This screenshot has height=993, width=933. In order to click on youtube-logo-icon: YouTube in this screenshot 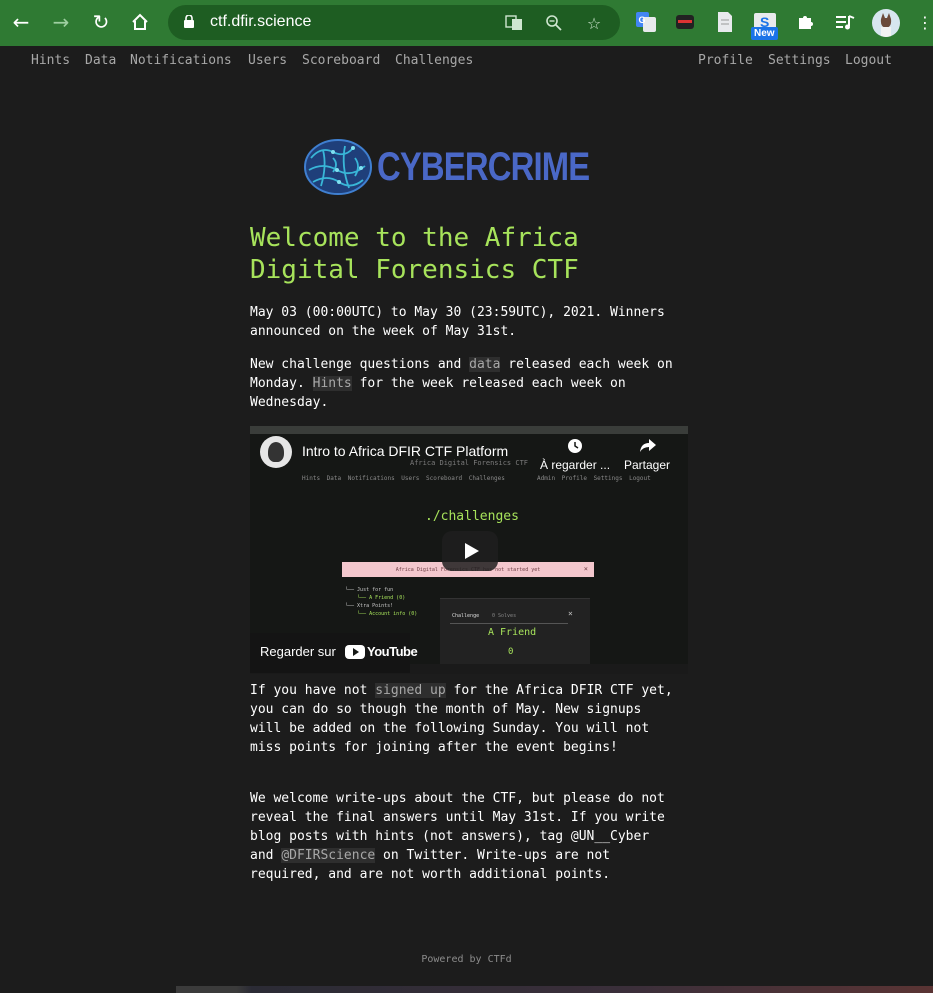, I will do `click(381, 651)`.